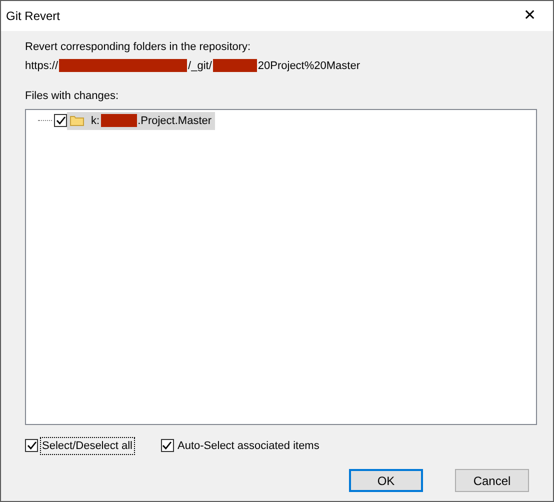 This screenshot has width=554, height=502. What do you see at coordinates (141, 121) in the screenshot?
I see `tree-item: k: .Project.Master` at bounding box center [141, 121].